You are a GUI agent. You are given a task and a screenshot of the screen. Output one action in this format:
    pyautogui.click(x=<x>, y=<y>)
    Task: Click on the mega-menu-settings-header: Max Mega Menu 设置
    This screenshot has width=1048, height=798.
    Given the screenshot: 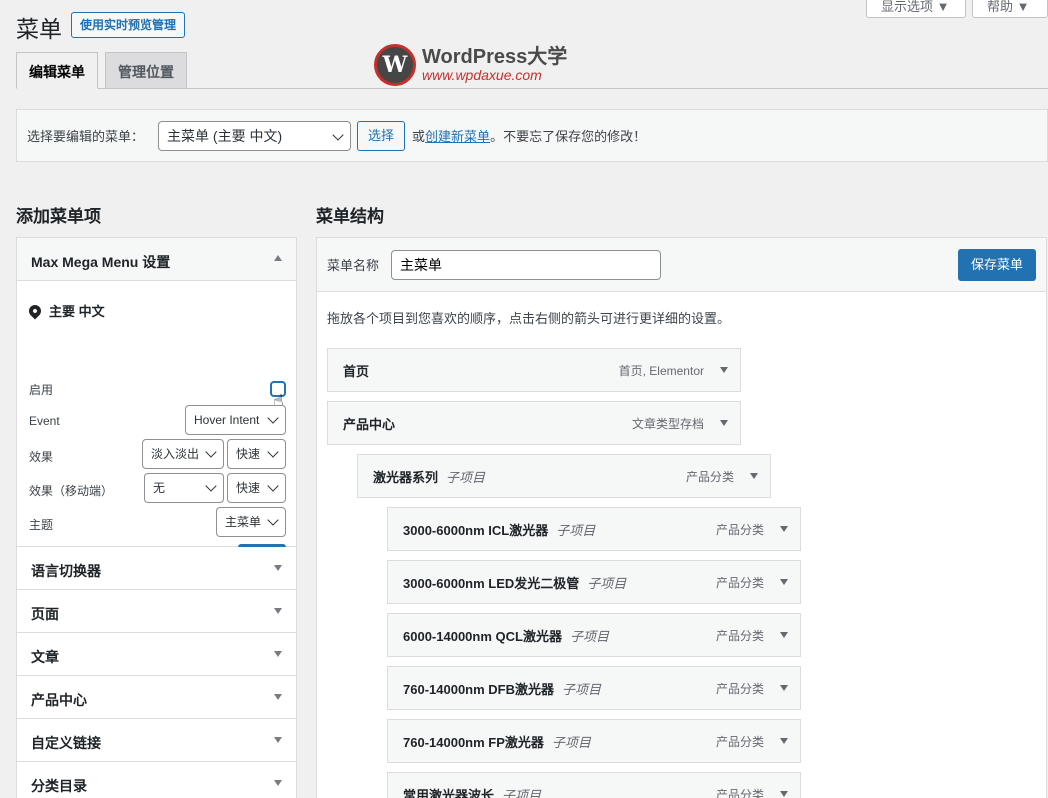 What is the action you would take?
    pyautogui.click(x=156, y=259)
    